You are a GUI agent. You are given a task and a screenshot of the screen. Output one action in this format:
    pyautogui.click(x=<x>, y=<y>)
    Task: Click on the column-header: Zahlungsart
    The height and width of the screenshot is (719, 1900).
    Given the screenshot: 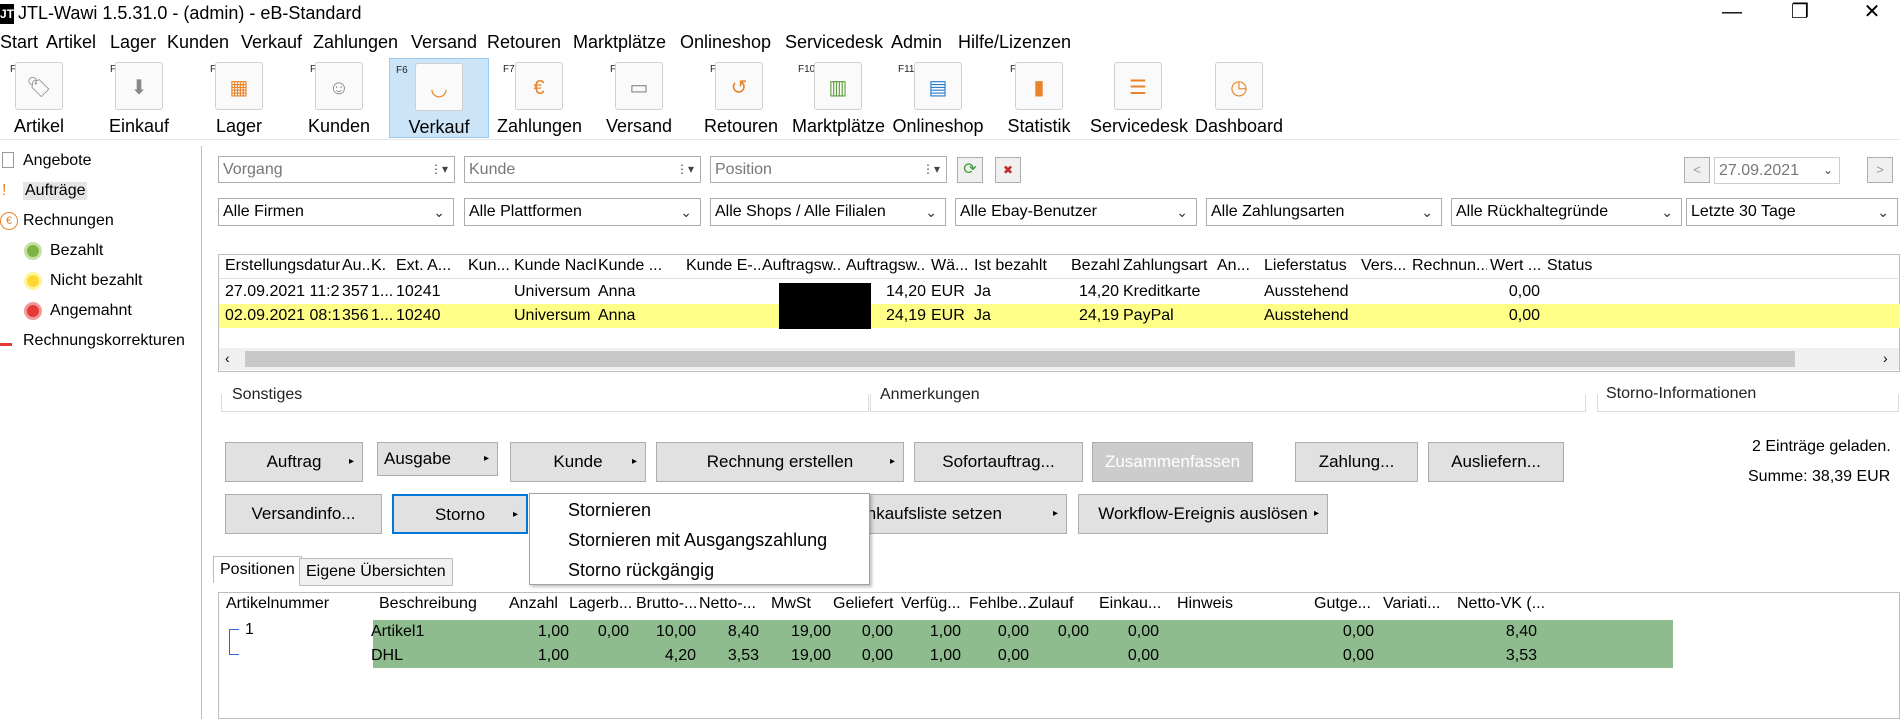 What is the action you would take?
    pyautogui.click(x=1168, y=266)
    